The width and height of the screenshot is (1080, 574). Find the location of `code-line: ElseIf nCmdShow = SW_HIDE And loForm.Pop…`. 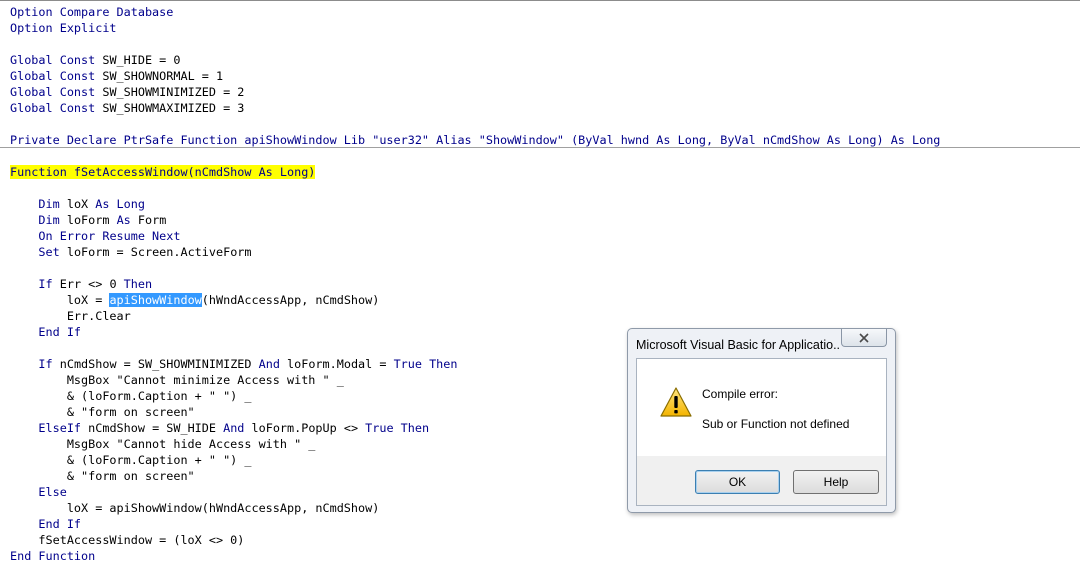

code-line: ElseIf nCmdShow = SW_HIDE And loForm.Pop… is located at coordinates (219, 428).